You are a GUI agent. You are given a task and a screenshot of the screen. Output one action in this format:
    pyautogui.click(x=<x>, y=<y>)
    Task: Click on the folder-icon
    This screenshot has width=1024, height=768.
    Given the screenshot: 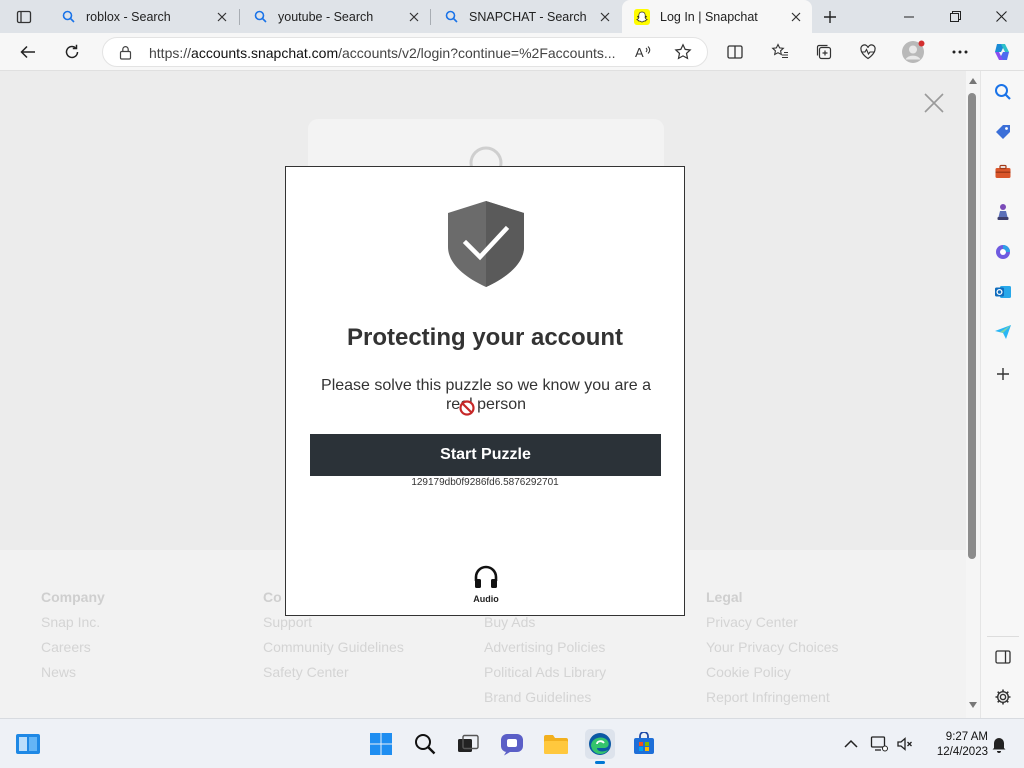 What is the action you would take?
    pyautogui.click(x=556, y=744)
    